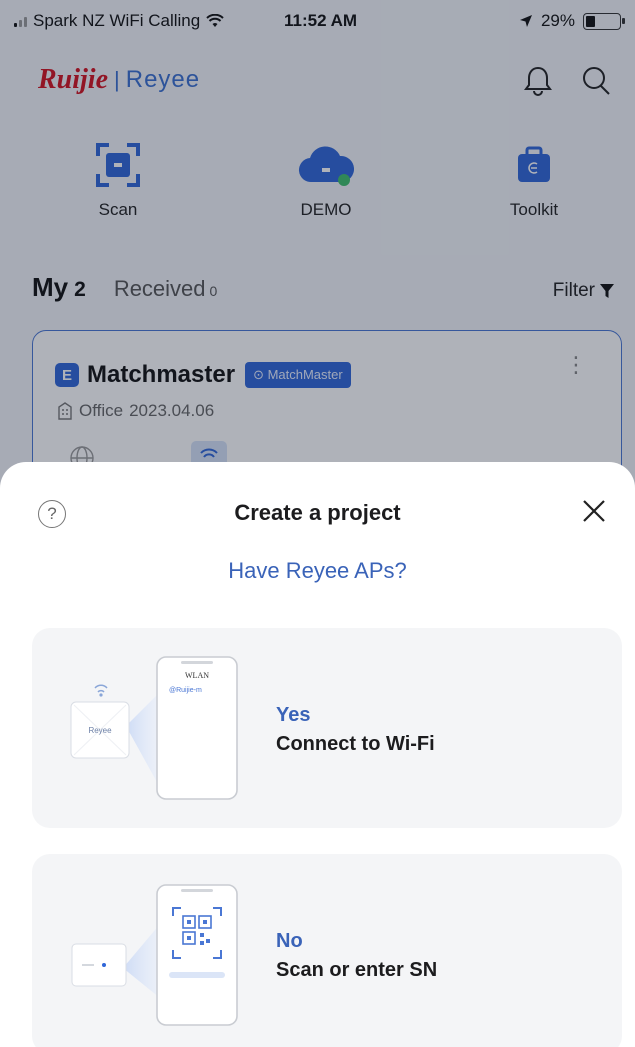 This screenshot has height=1047, width=635. I want to click on scan-sn-illustration, so click(154, 955).